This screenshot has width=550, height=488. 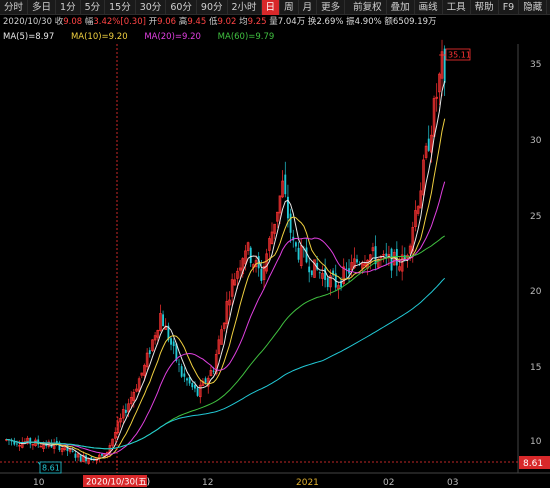 What do you see at coordinates (207, 483) in the screenshot?
I see `x-tick-12: 12` at bounding box center [207, 483].